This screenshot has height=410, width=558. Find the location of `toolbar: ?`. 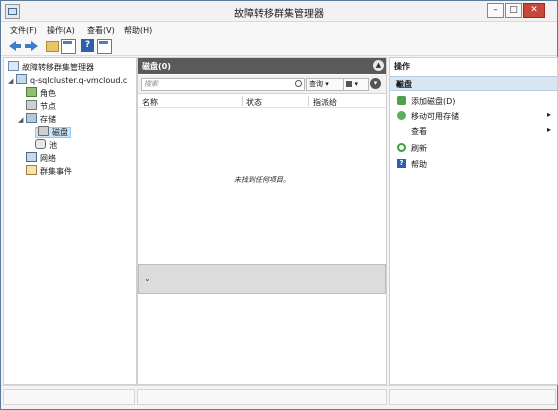

toolbar: ? is located at coordinates (279, 46).